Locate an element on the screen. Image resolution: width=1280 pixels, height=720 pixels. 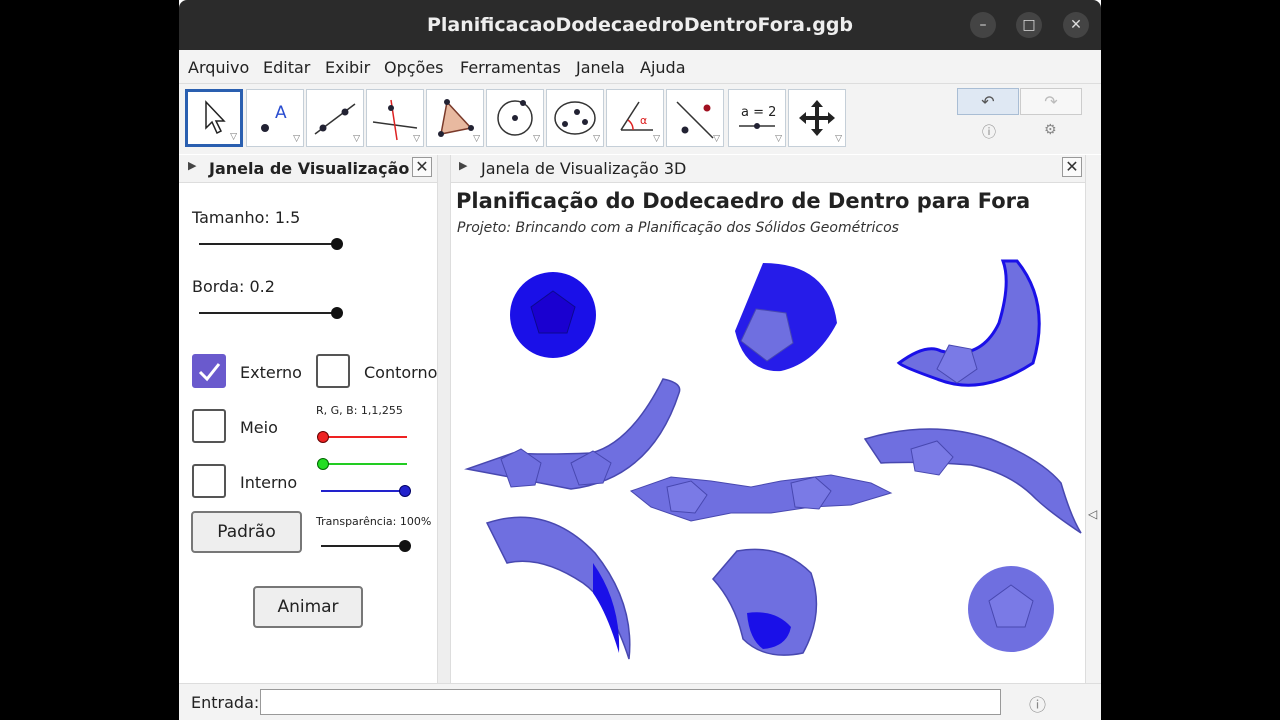
meio-label: Meio is located at coordinates (259, 427).